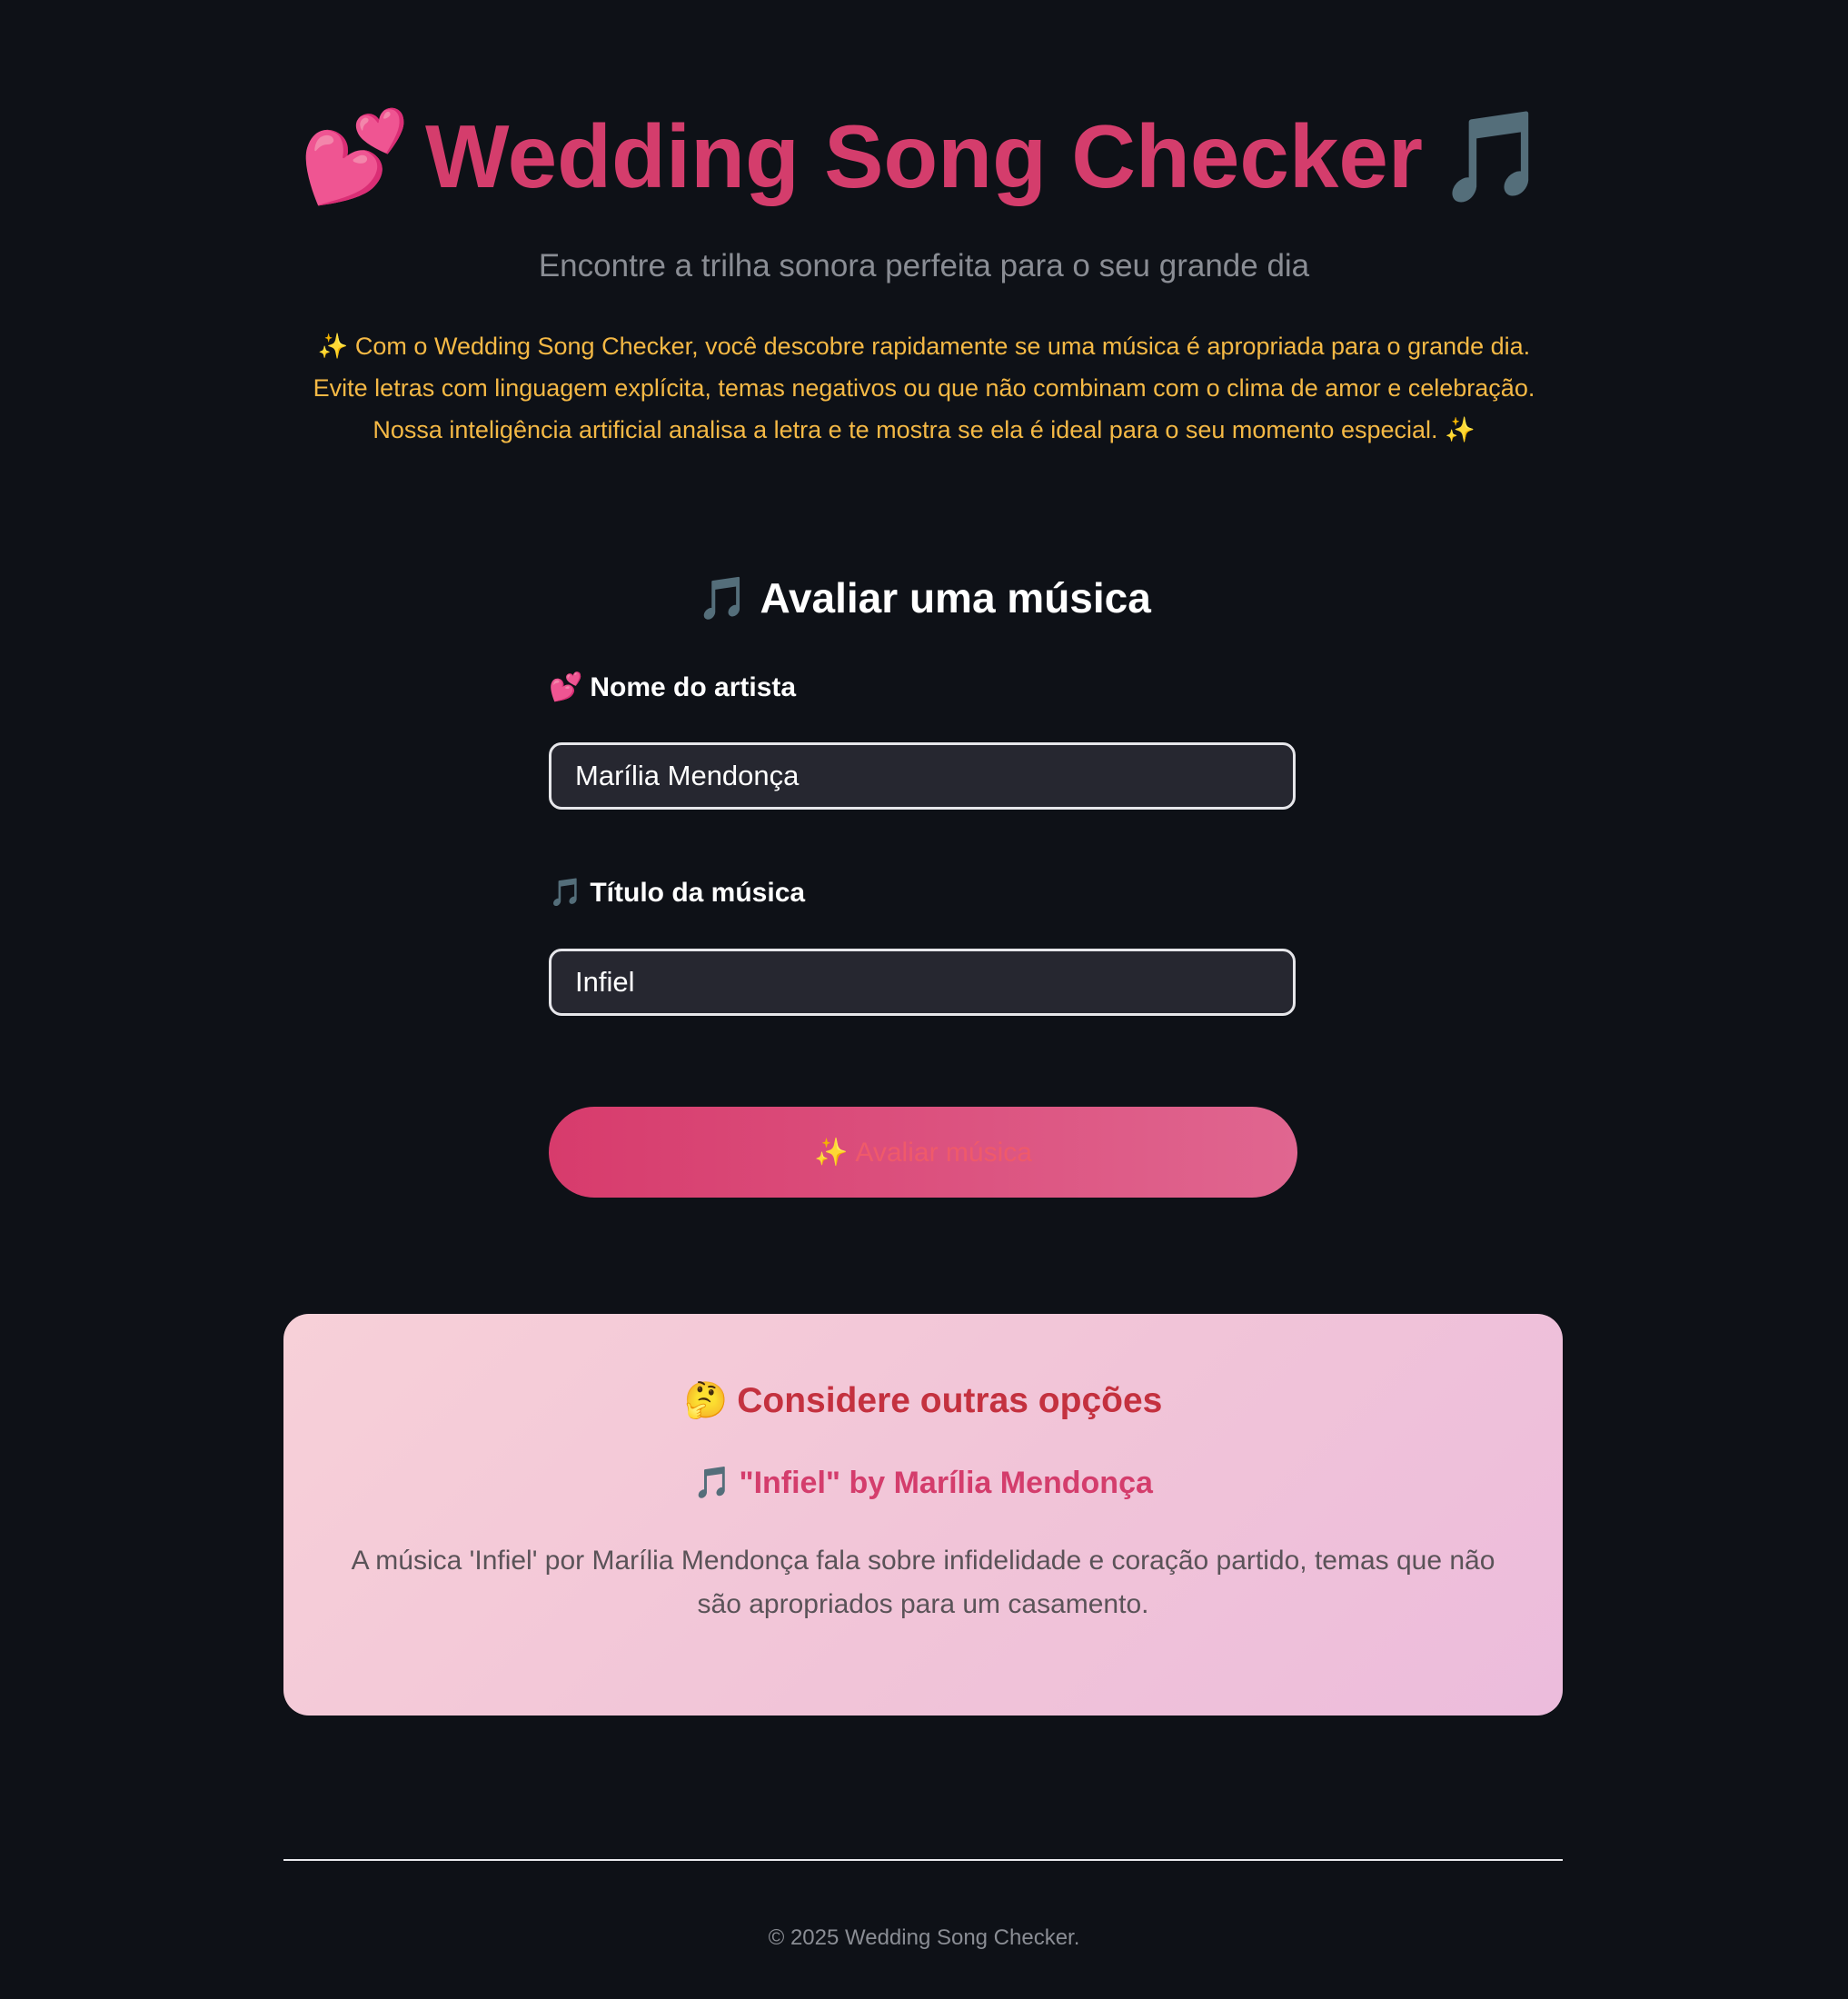  I want to click on page-title-text: Wedding Song Checker, so click(924, 156).